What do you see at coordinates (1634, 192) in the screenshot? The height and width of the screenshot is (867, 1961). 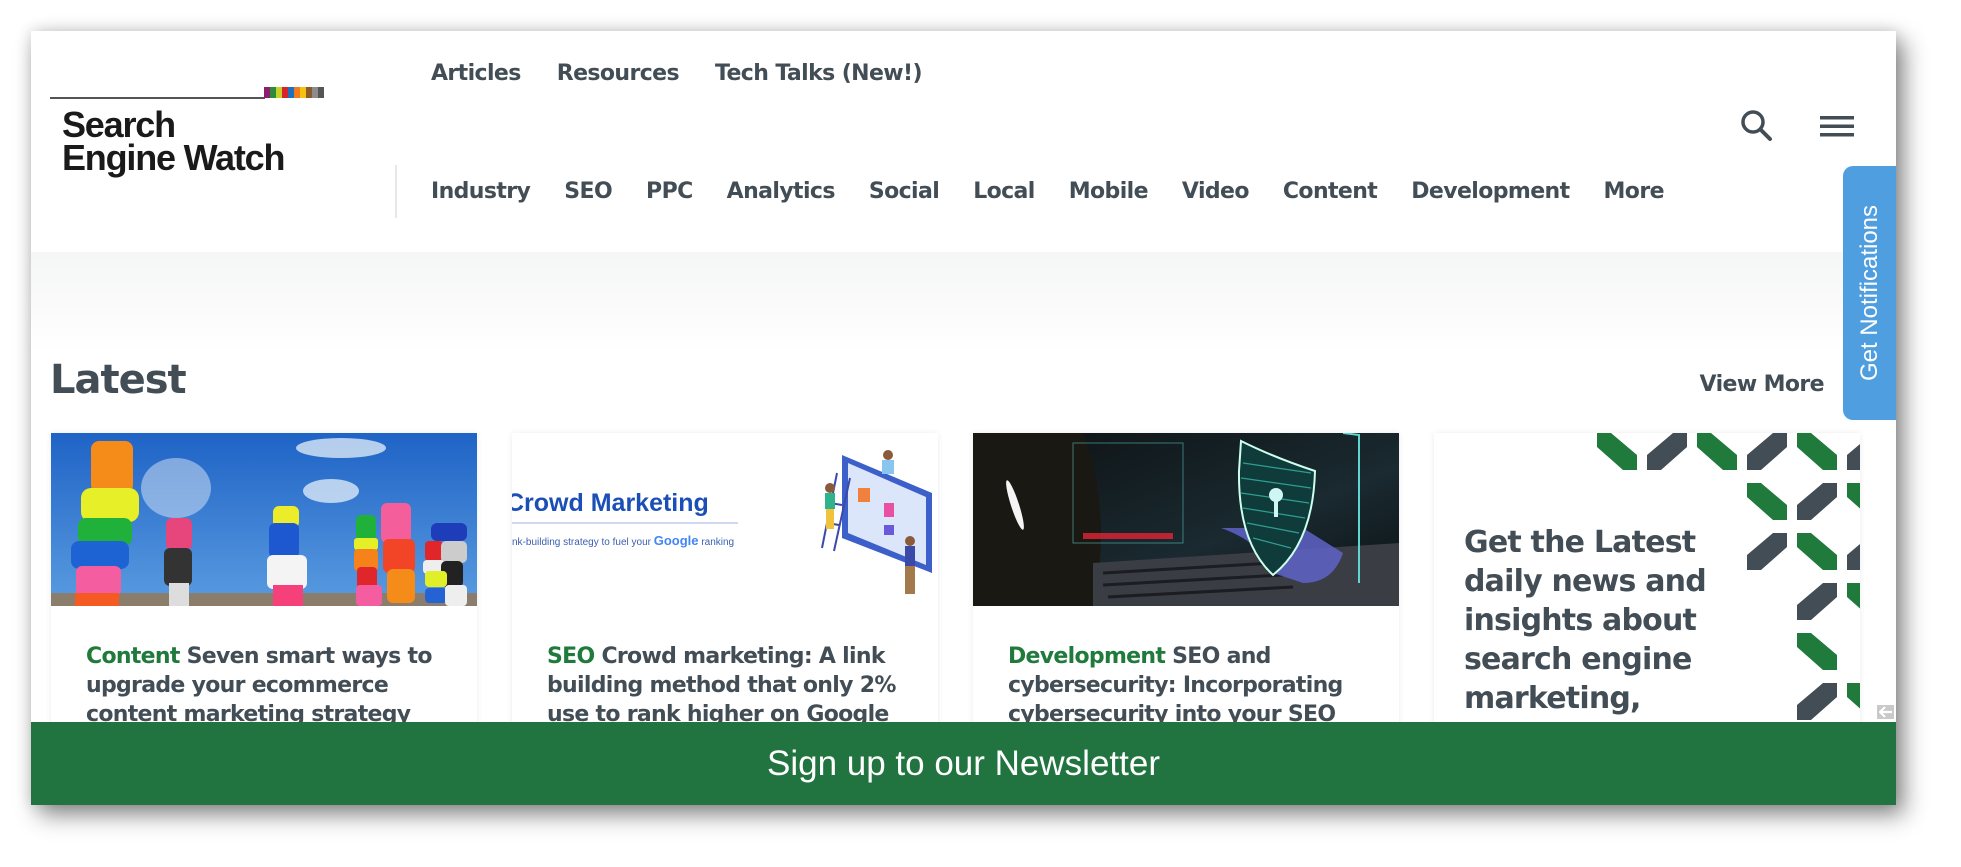 I see `nav-more: More` at bounding box center [1634, 192].